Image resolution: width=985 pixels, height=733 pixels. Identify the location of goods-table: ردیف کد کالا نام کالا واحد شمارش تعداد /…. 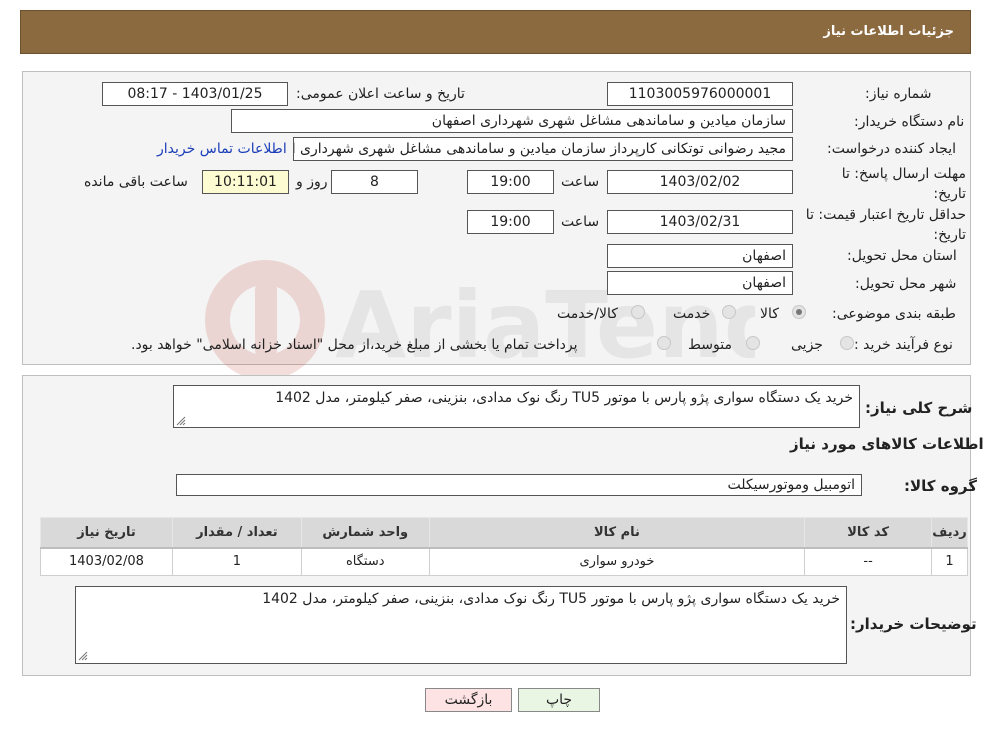
(504, 546).